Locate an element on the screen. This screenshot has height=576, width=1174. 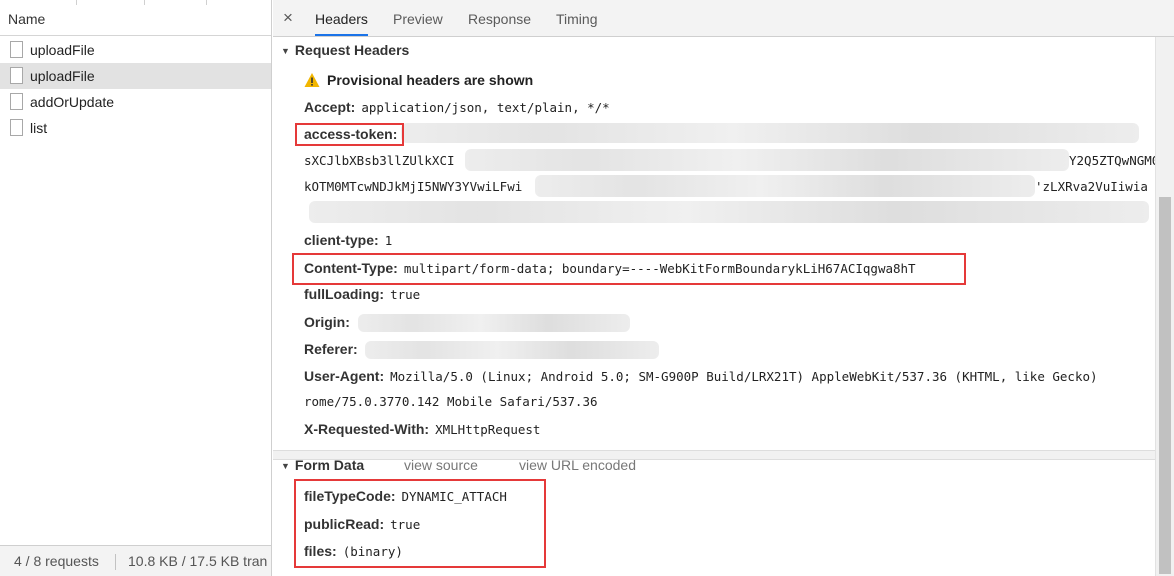
token-fragment: Y2Q5ZTQwNGM0Y is located at coordinates (1112, 160).